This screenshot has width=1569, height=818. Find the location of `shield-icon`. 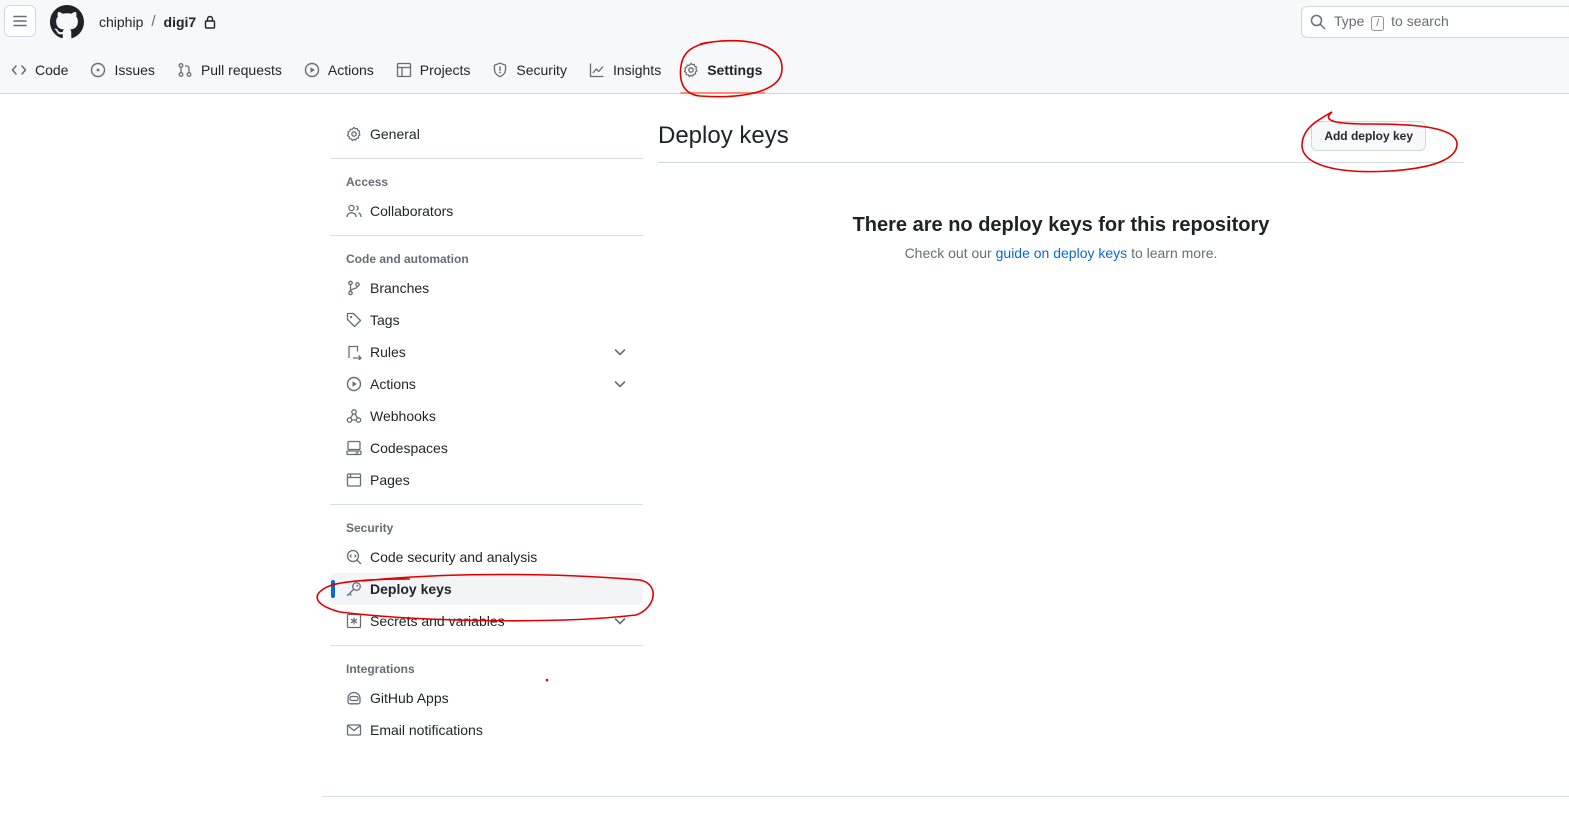

shield-icon is located at coordinates (500, 70).